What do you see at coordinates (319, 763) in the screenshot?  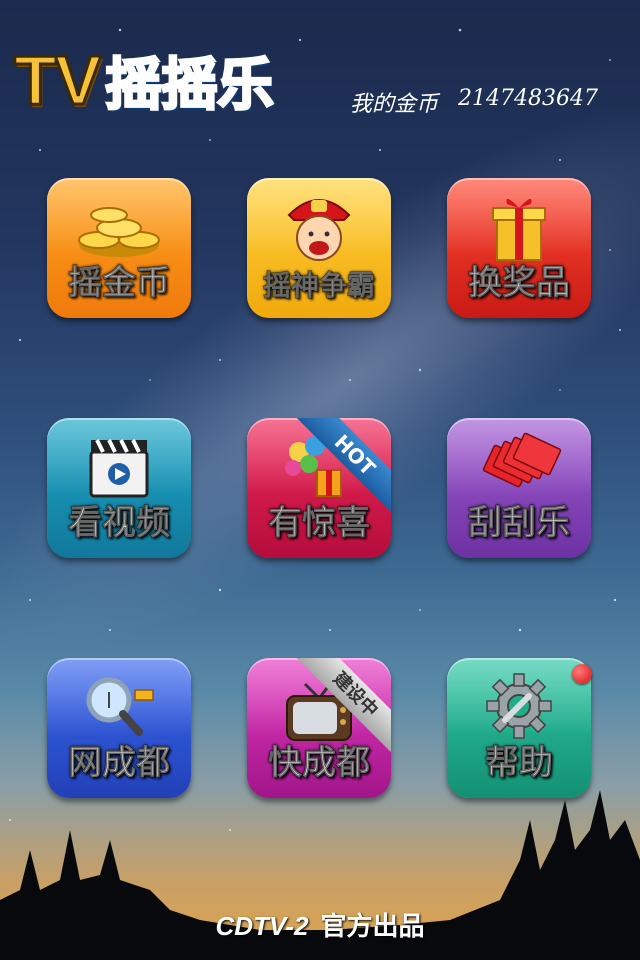 I see `tile-label: 快成都` at bounding box center [319, 763].